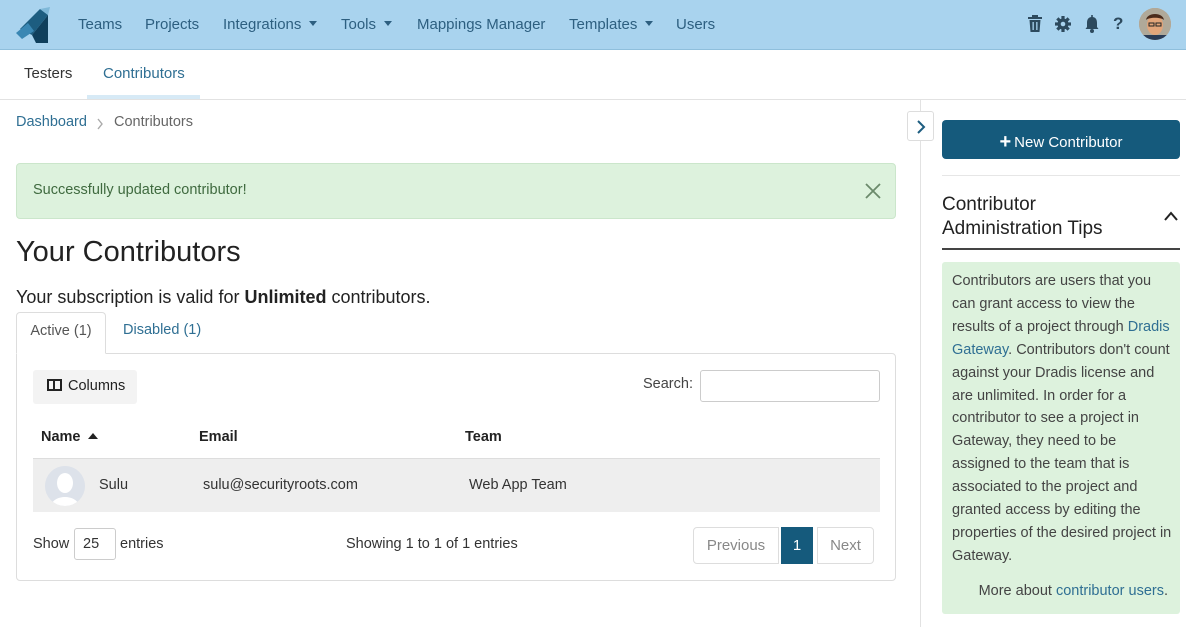 This screenshot has width=1186, height=627. Describe the element at coordinates (114, 485) in the screenshot. I see `cell-name: Sulu` at that location.